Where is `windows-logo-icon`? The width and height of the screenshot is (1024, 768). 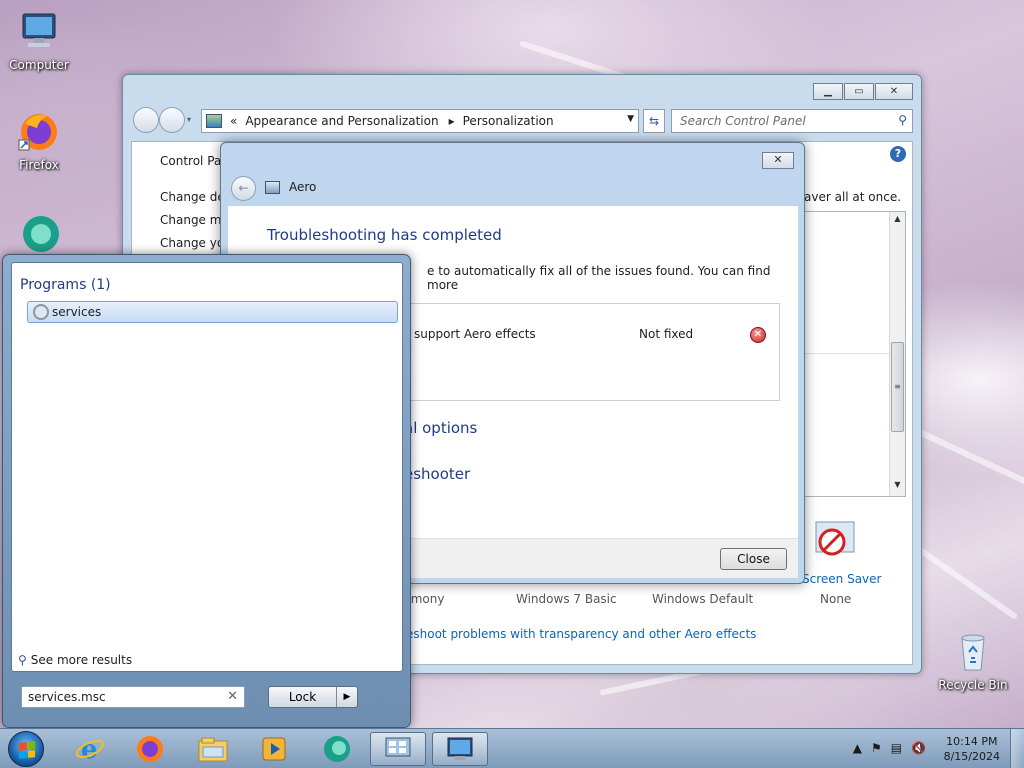 windows-logo-icon is located at coordinates (27, 750).